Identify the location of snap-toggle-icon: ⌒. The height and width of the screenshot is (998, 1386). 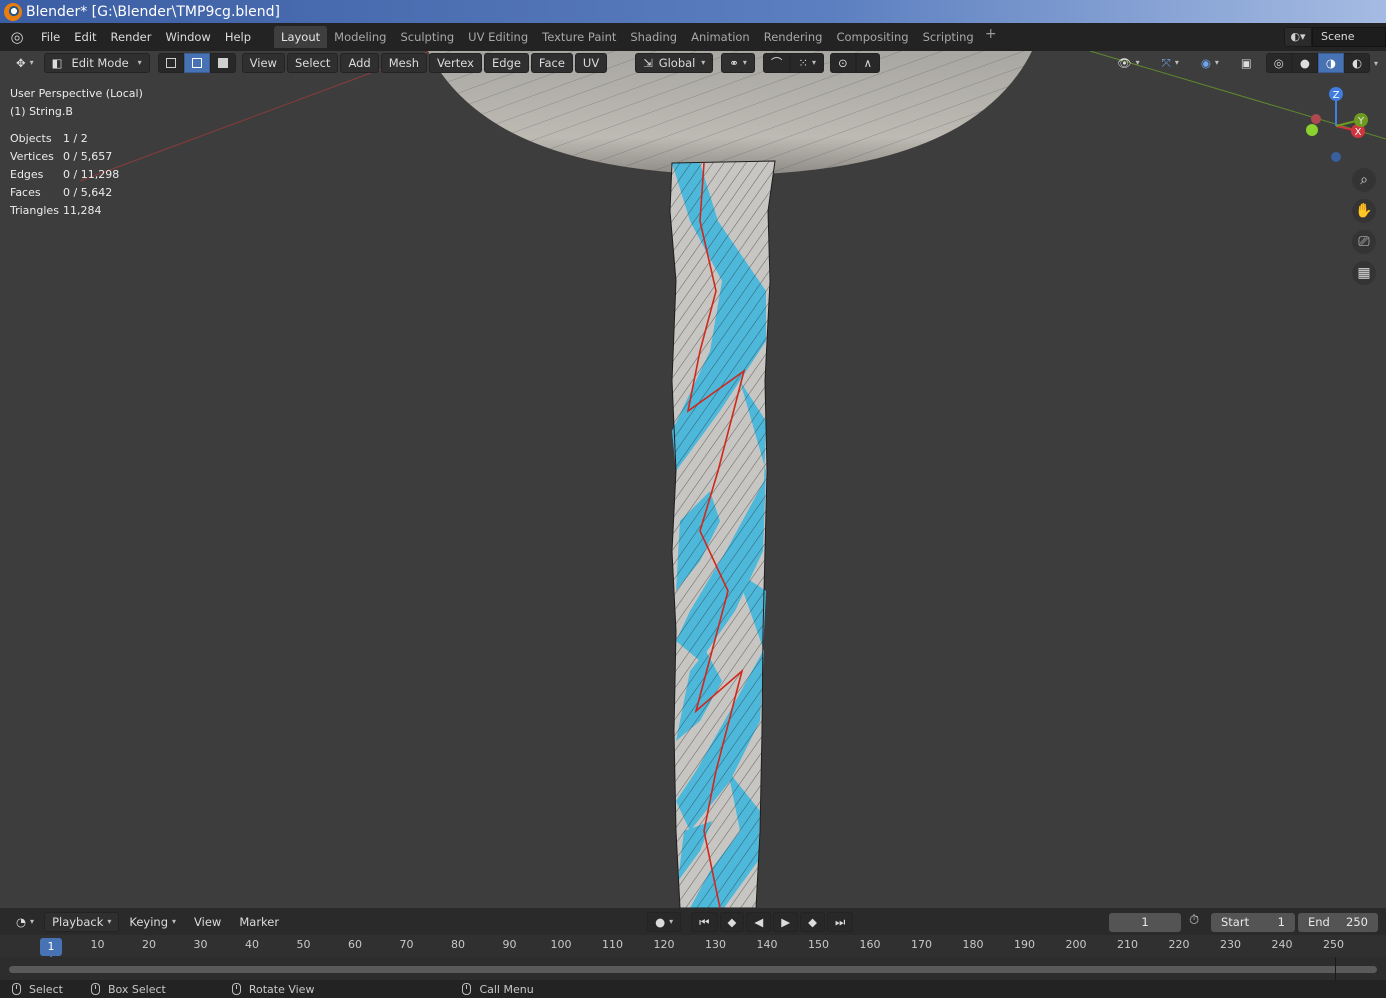
(776, 63).